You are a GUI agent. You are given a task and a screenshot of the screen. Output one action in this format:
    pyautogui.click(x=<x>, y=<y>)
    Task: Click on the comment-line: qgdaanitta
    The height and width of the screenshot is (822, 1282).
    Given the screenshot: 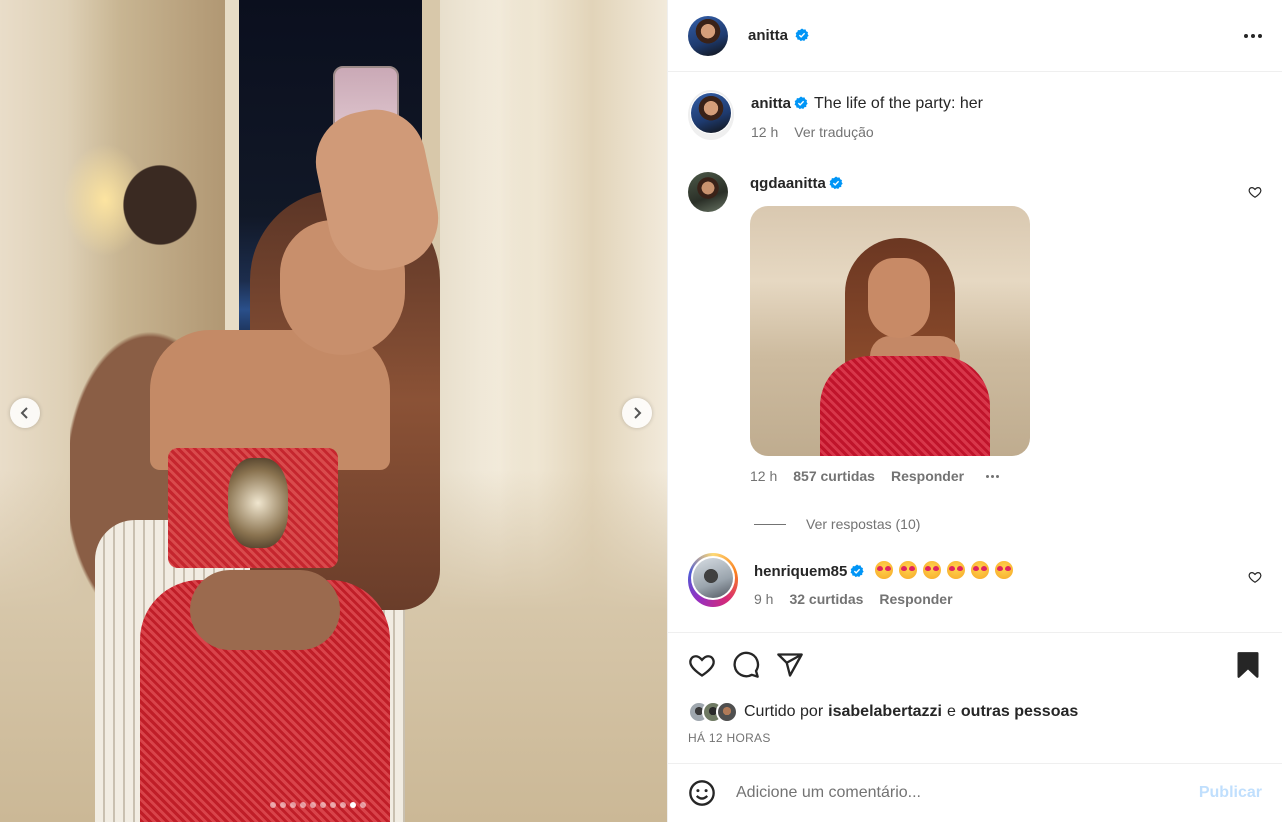 What is the action you would take?
    pyautogui.click(x=1006, y=184)
    